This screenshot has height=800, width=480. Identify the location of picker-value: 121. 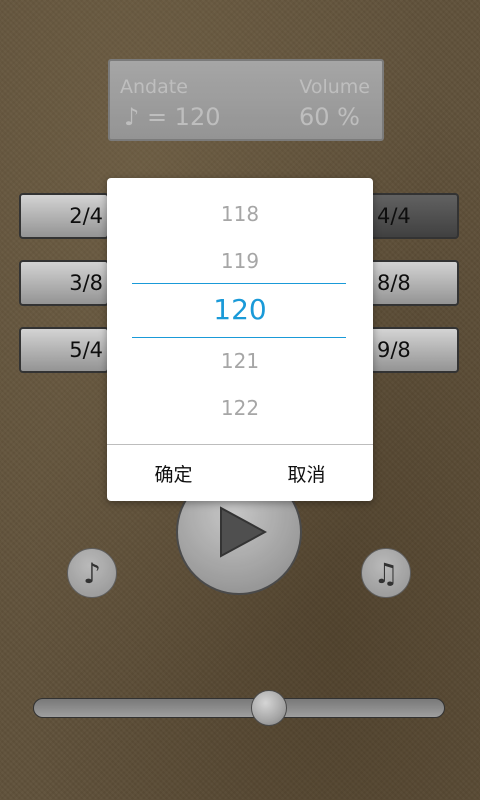
(240, 361).